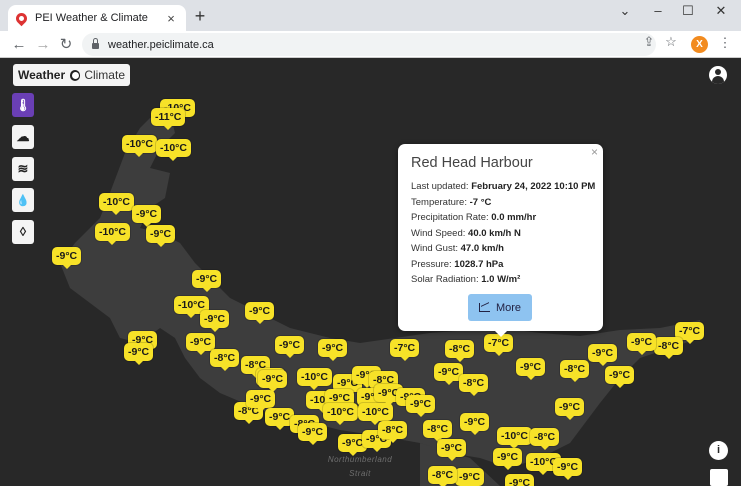  Describe the element at coordinates (43, 45) in the screenshot. I see `forward-button: →` at that location.